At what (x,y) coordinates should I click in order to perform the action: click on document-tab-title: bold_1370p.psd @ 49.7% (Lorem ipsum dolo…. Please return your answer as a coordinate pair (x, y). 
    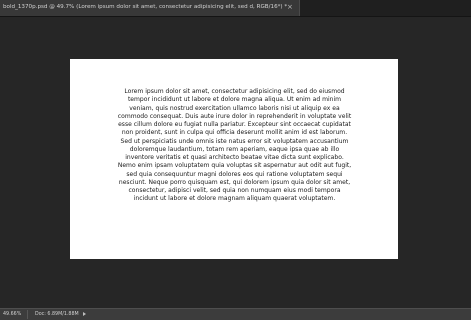
    Looking at the image, I should click on (145, 7).